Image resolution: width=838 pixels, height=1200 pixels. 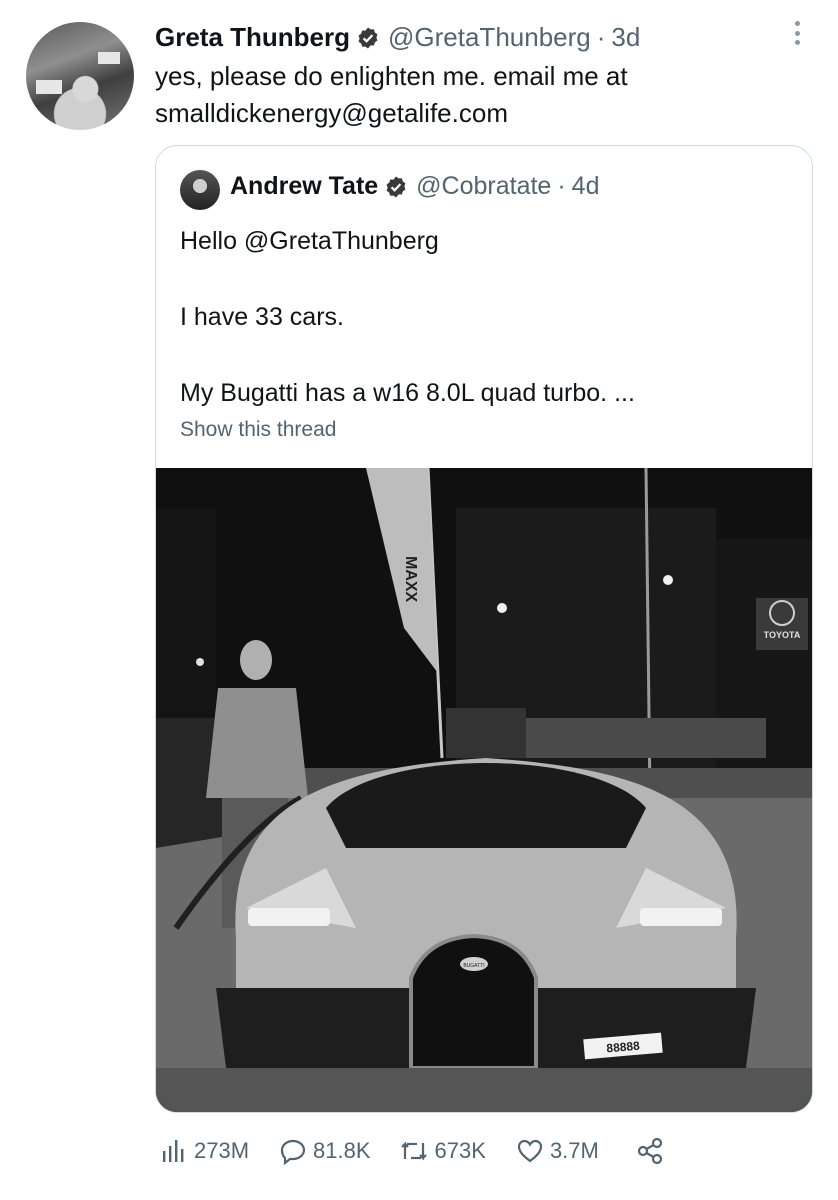 I want to click on tweet-header: Greta Thunberg @GretaThunberg · 3d, so click(x=397, y=37).